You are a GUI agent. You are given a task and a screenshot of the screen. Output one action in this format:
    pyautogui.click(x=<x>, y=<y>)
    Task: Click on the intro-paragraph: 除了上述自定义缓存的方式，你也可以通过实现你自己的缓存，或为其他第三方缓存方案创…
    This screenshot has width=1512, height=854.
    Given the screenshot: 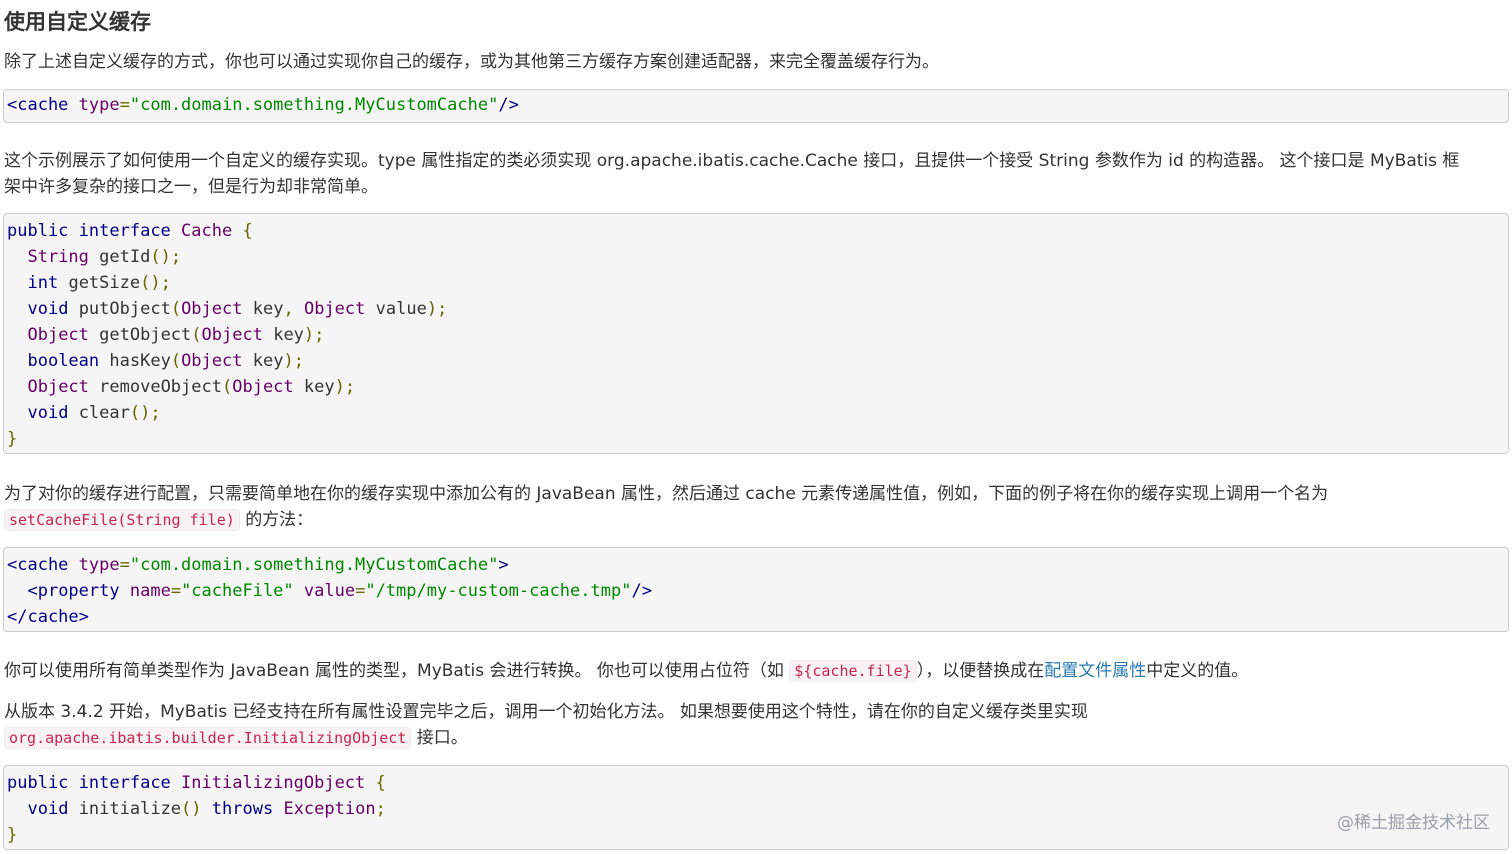 What is the action you would take?
    pyautogui.click(x=471, y=62)
    